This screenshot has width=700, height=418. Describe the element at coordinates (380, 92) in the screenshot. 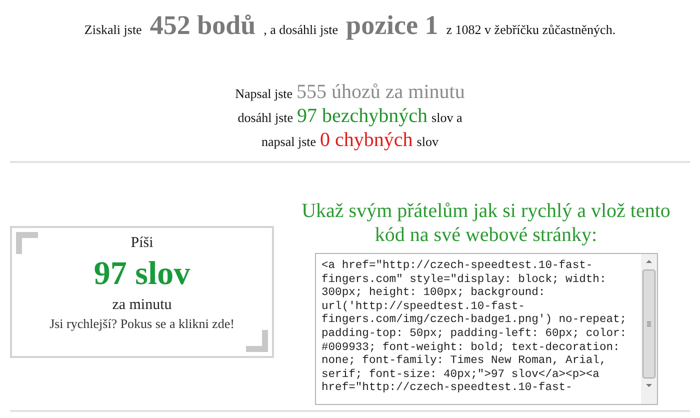

I see `stat-value: 555 úhozů za minutu` at that location.